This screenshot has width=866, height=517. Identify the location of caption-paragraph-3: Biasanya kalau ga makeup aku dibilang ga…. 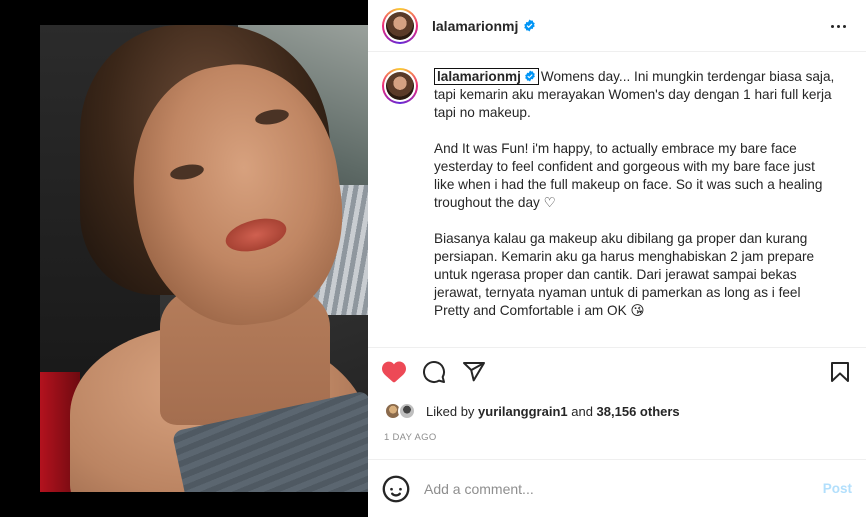
(624, 274).